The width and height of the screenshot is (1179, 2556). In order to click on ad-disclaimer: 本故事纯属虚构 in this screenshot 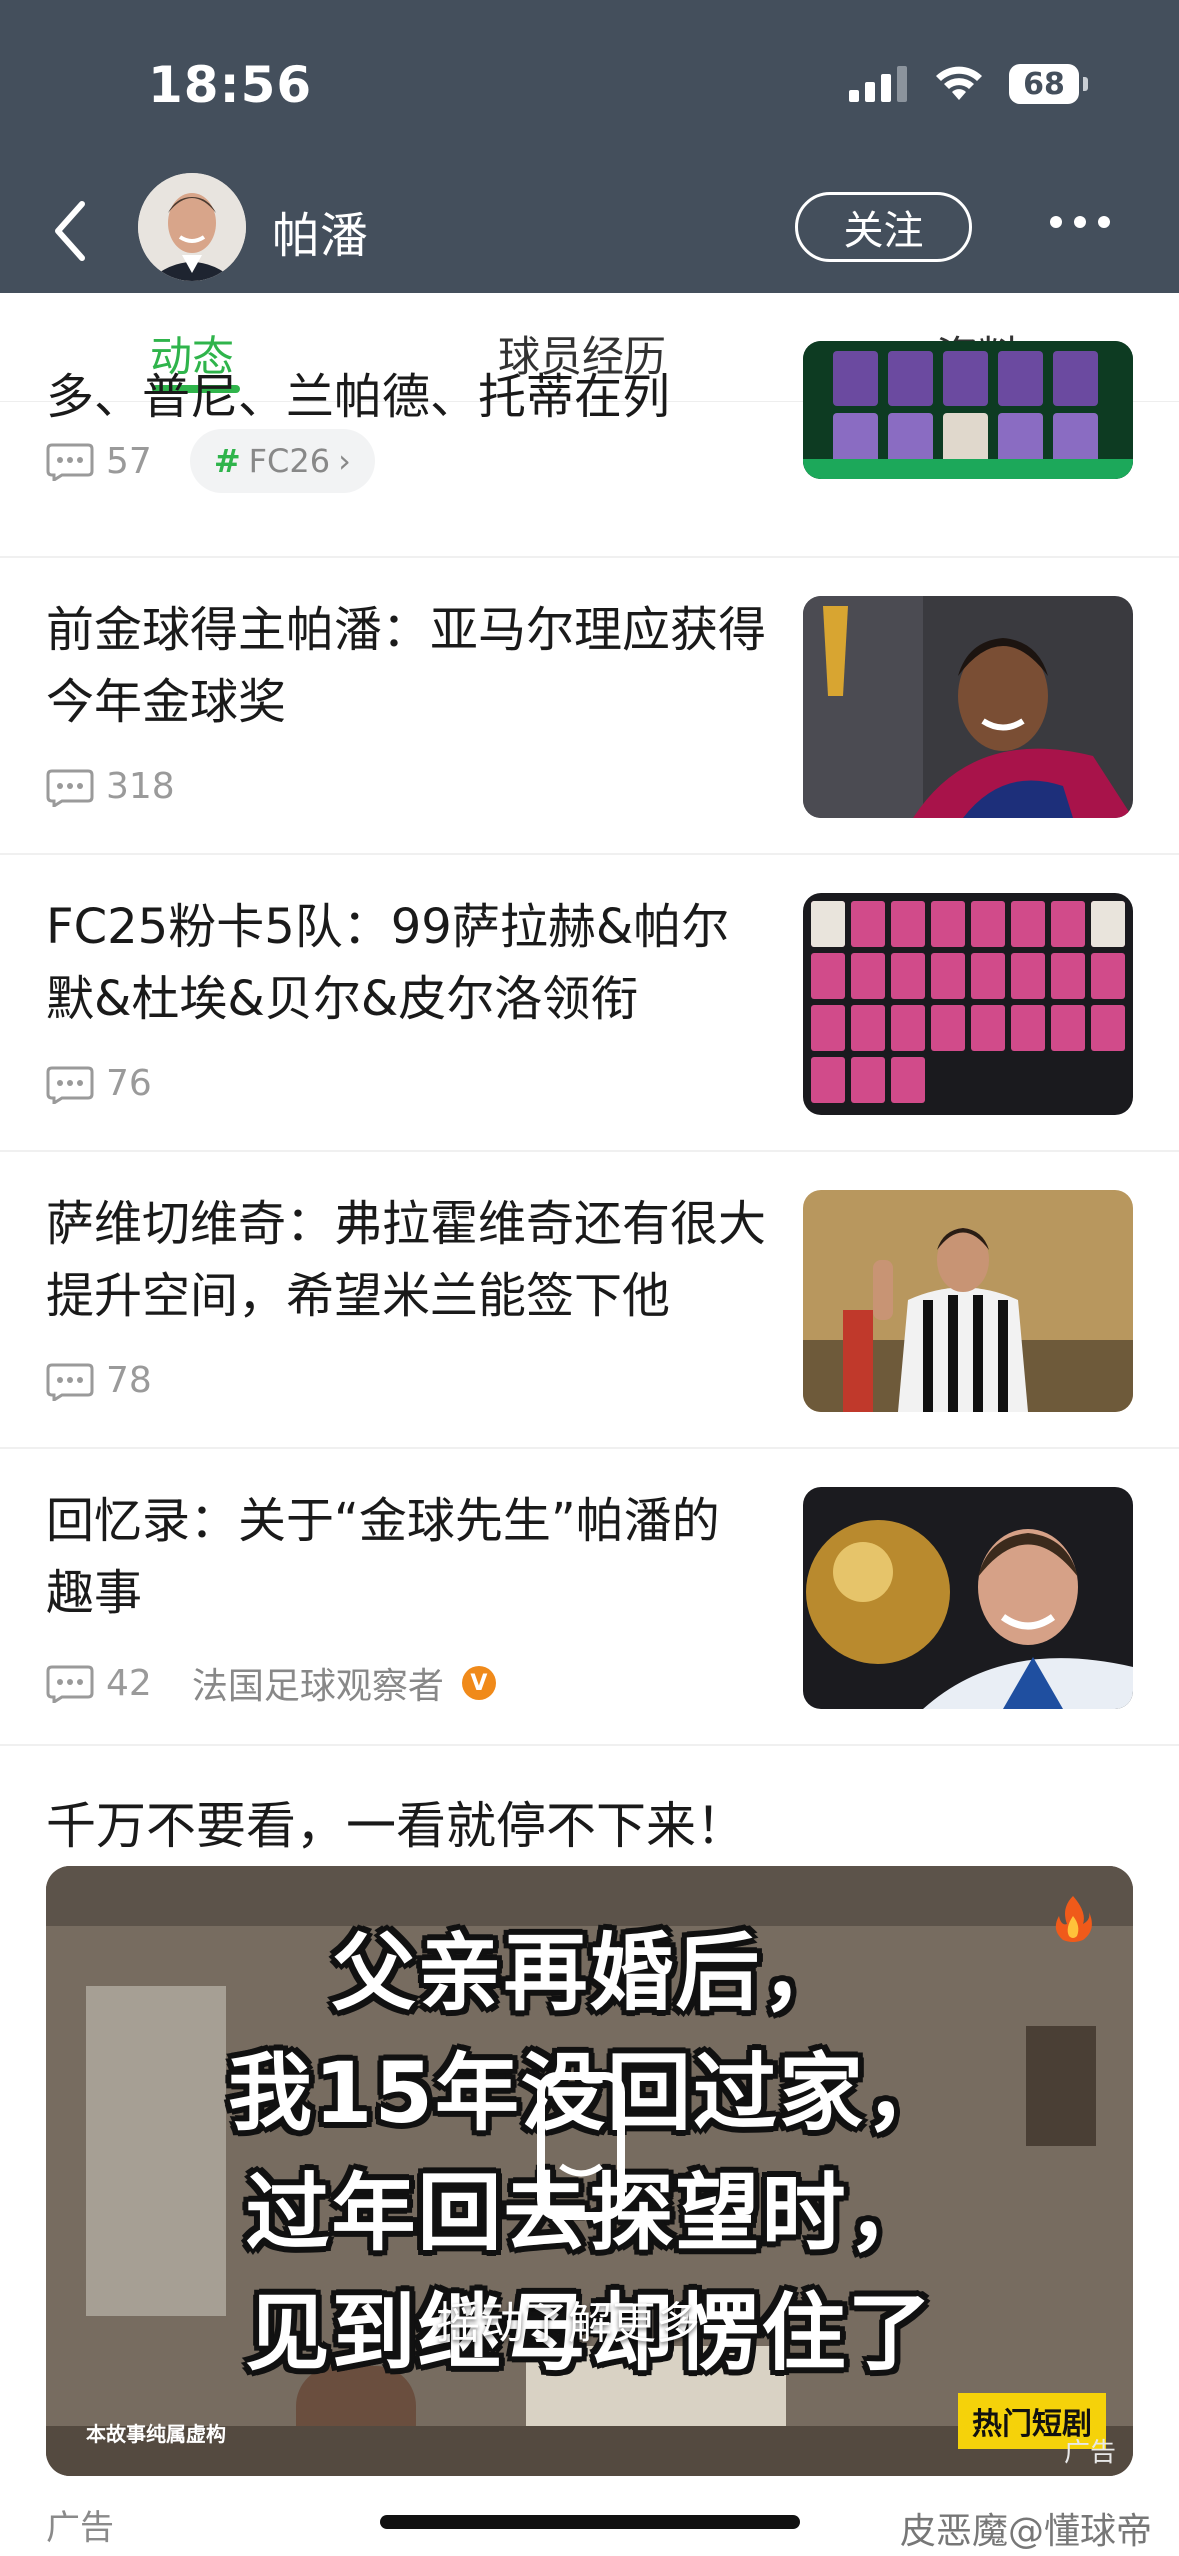, I will do `click(156, 2434)`.